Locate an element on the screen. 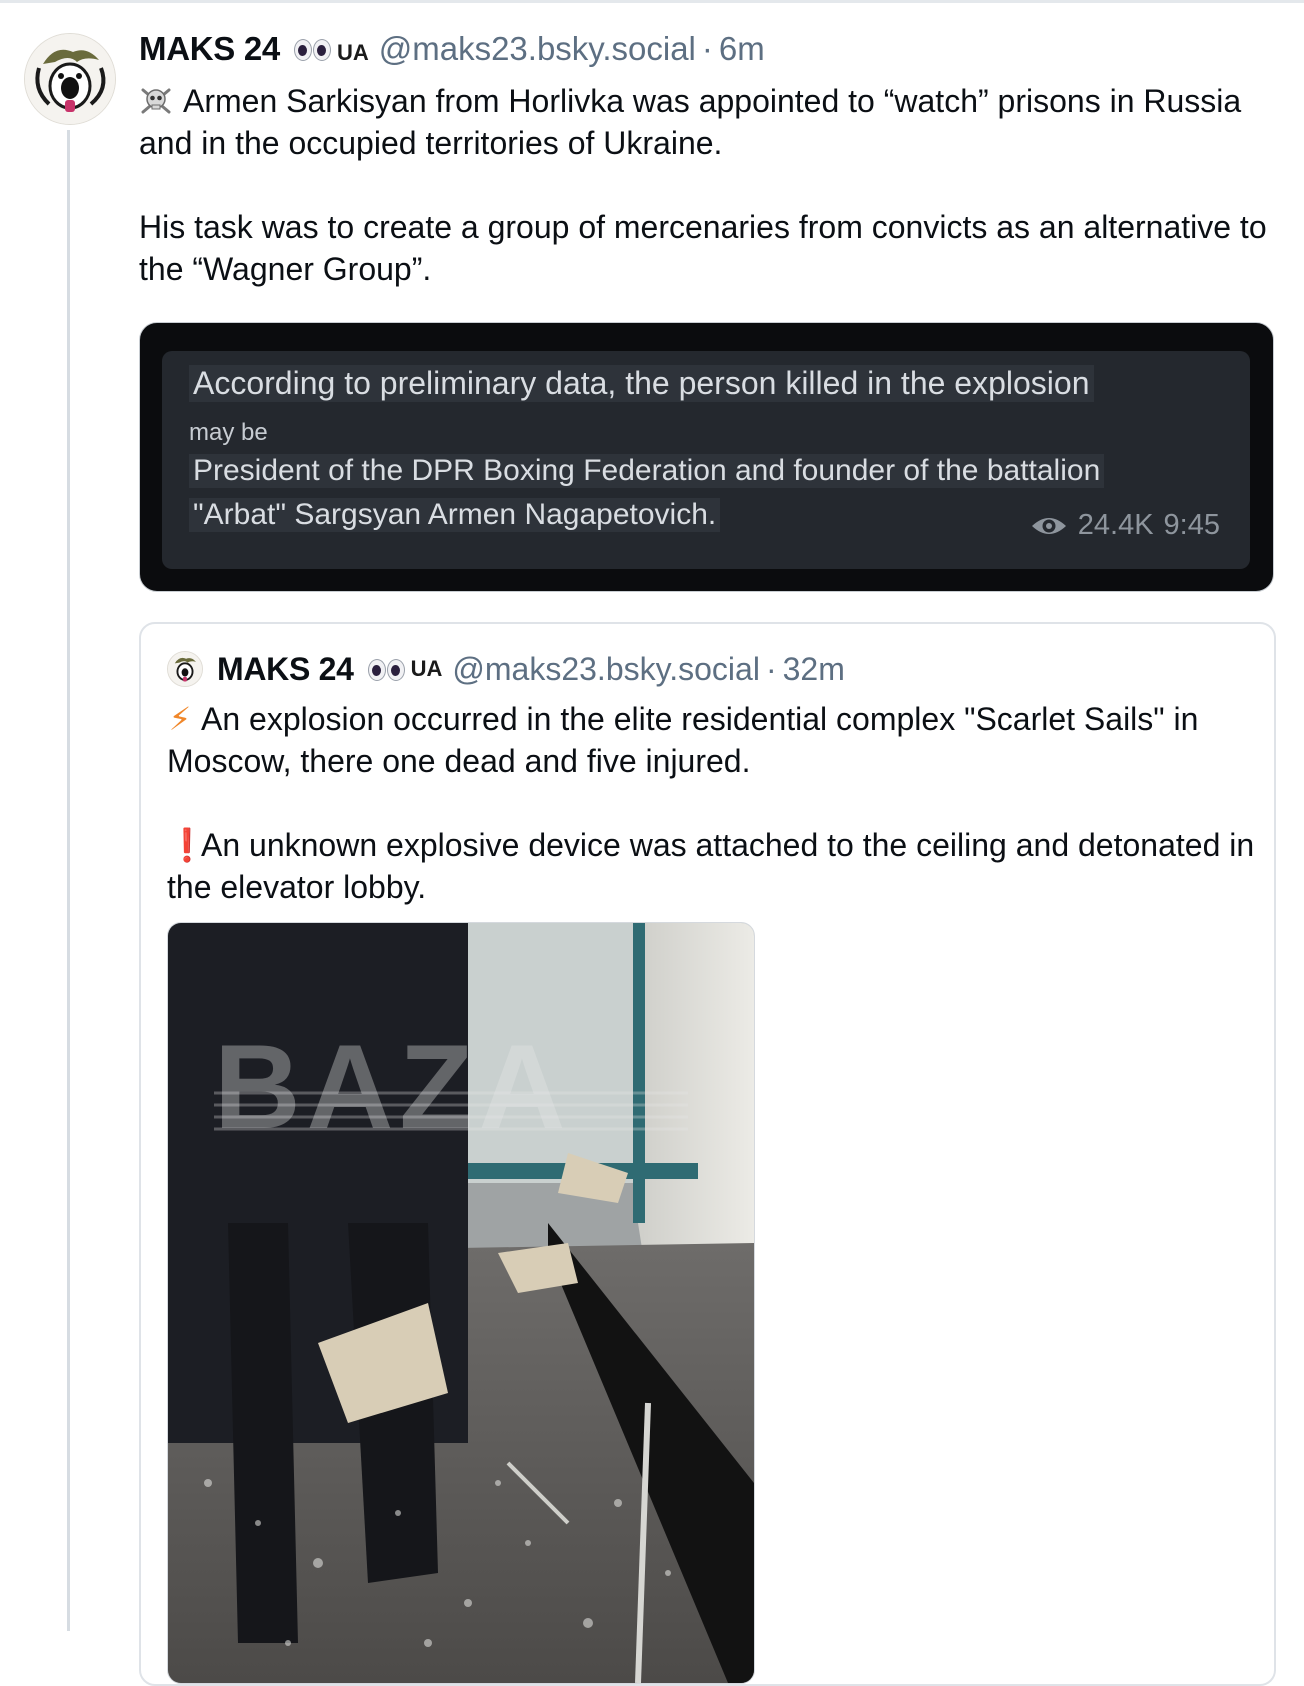 The height and width of the screenshot is (1686, 1304). embedded-line-2: may be is located at coordinates (228, 432).